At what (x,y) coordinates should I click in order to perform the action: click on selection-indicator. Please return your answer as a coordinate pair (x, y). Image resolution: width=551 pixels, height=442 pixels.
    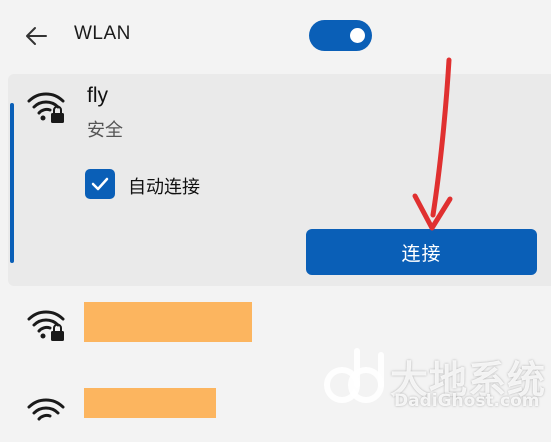
    Looking at the image, I should click on (12, 183).